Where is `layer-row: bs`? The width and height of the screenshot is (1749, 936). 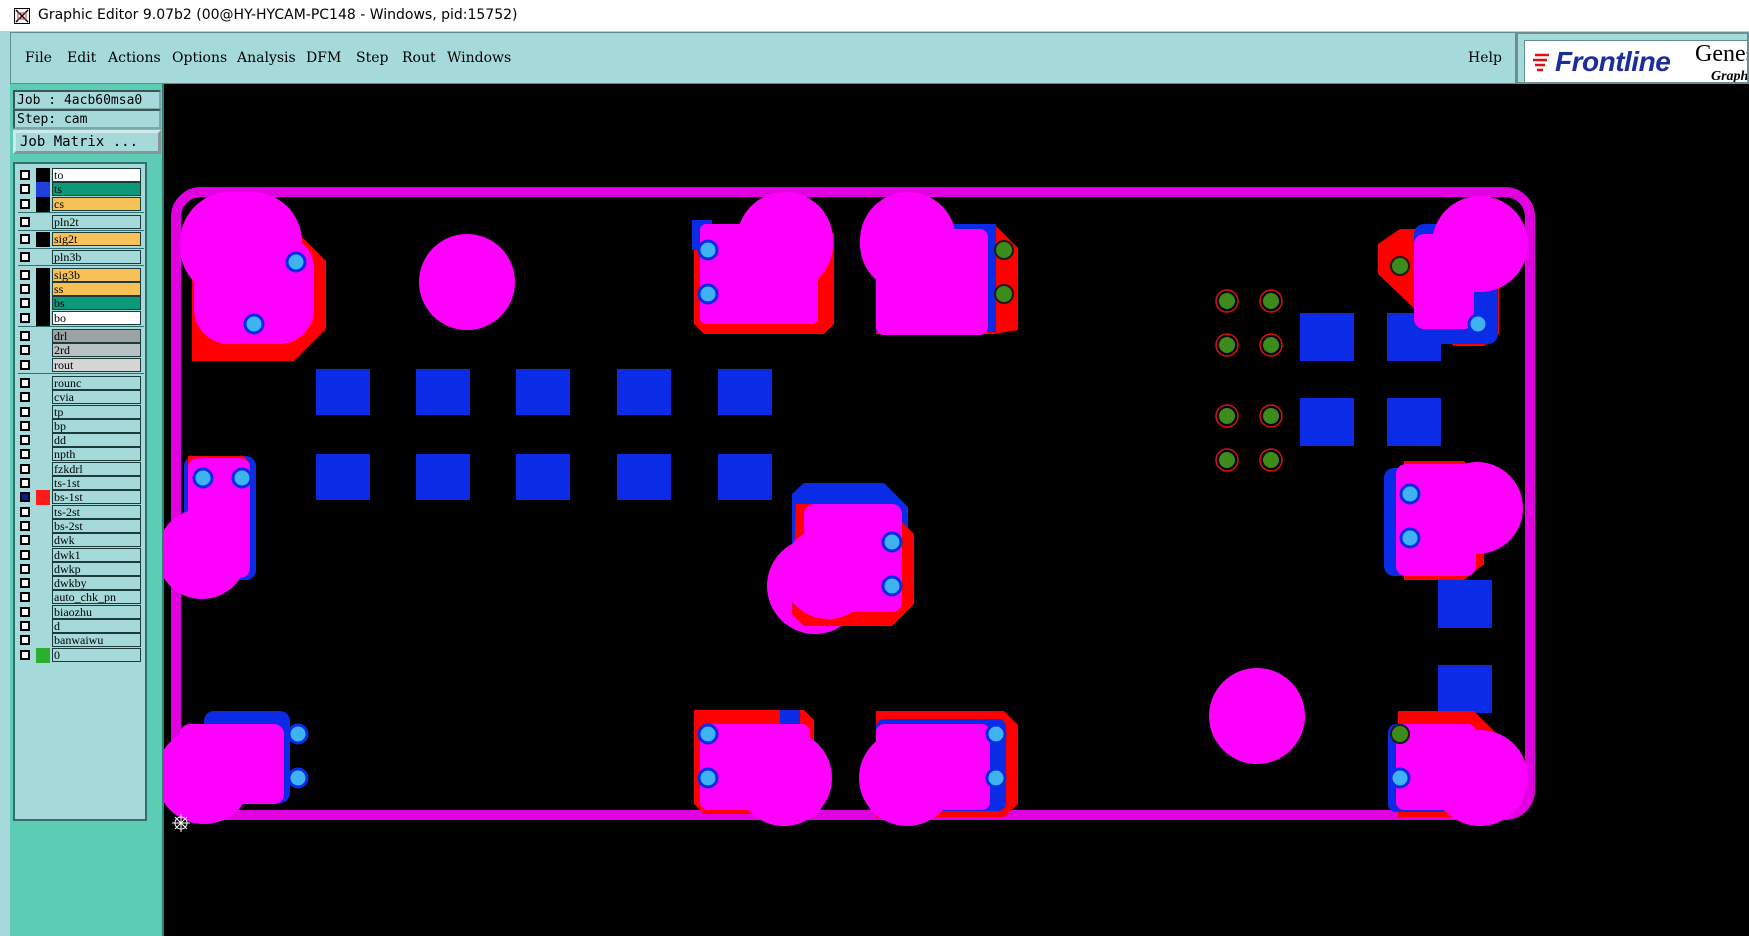
layer-row: bs is located at coordinates (81, 304).